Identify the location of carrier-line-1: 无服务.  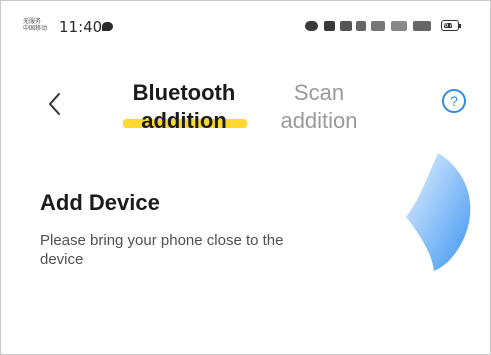
(32, 21).